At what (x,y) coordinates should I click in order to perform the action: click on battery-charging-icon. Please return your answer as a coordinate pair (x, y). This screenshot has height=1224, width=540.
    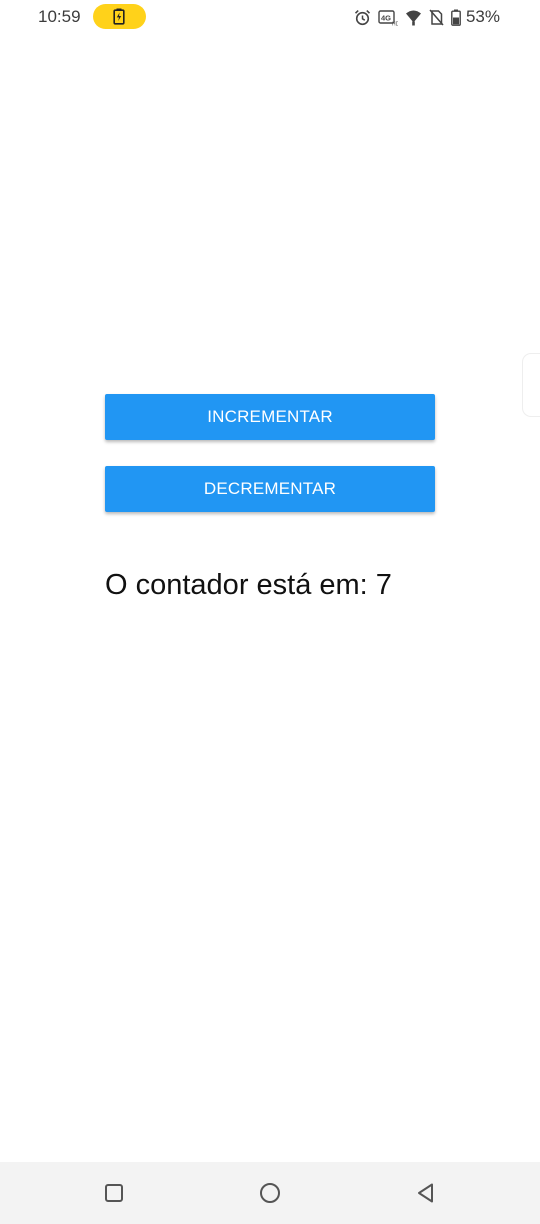
    Looking at the image, I should click on (119, 16).